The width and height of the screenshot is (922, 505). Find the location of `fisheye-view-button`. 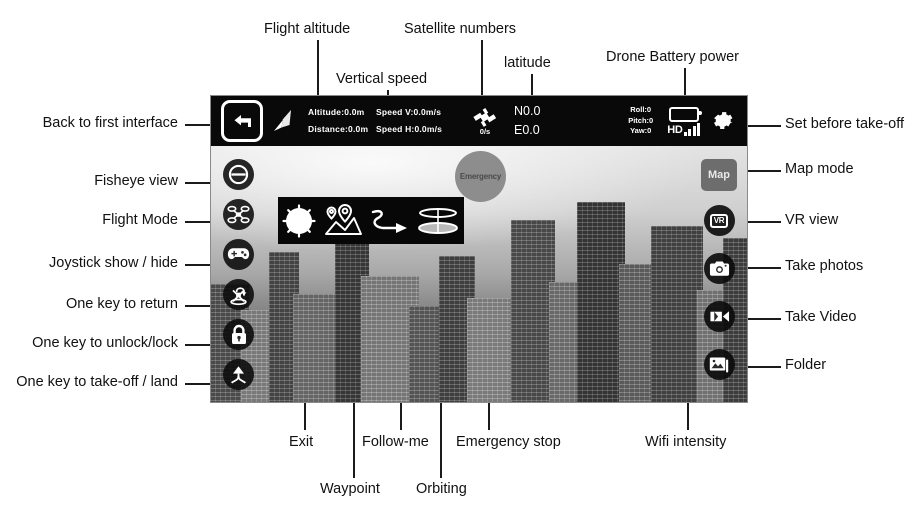

fisheye-view-button is located at coordinates (238, 174).